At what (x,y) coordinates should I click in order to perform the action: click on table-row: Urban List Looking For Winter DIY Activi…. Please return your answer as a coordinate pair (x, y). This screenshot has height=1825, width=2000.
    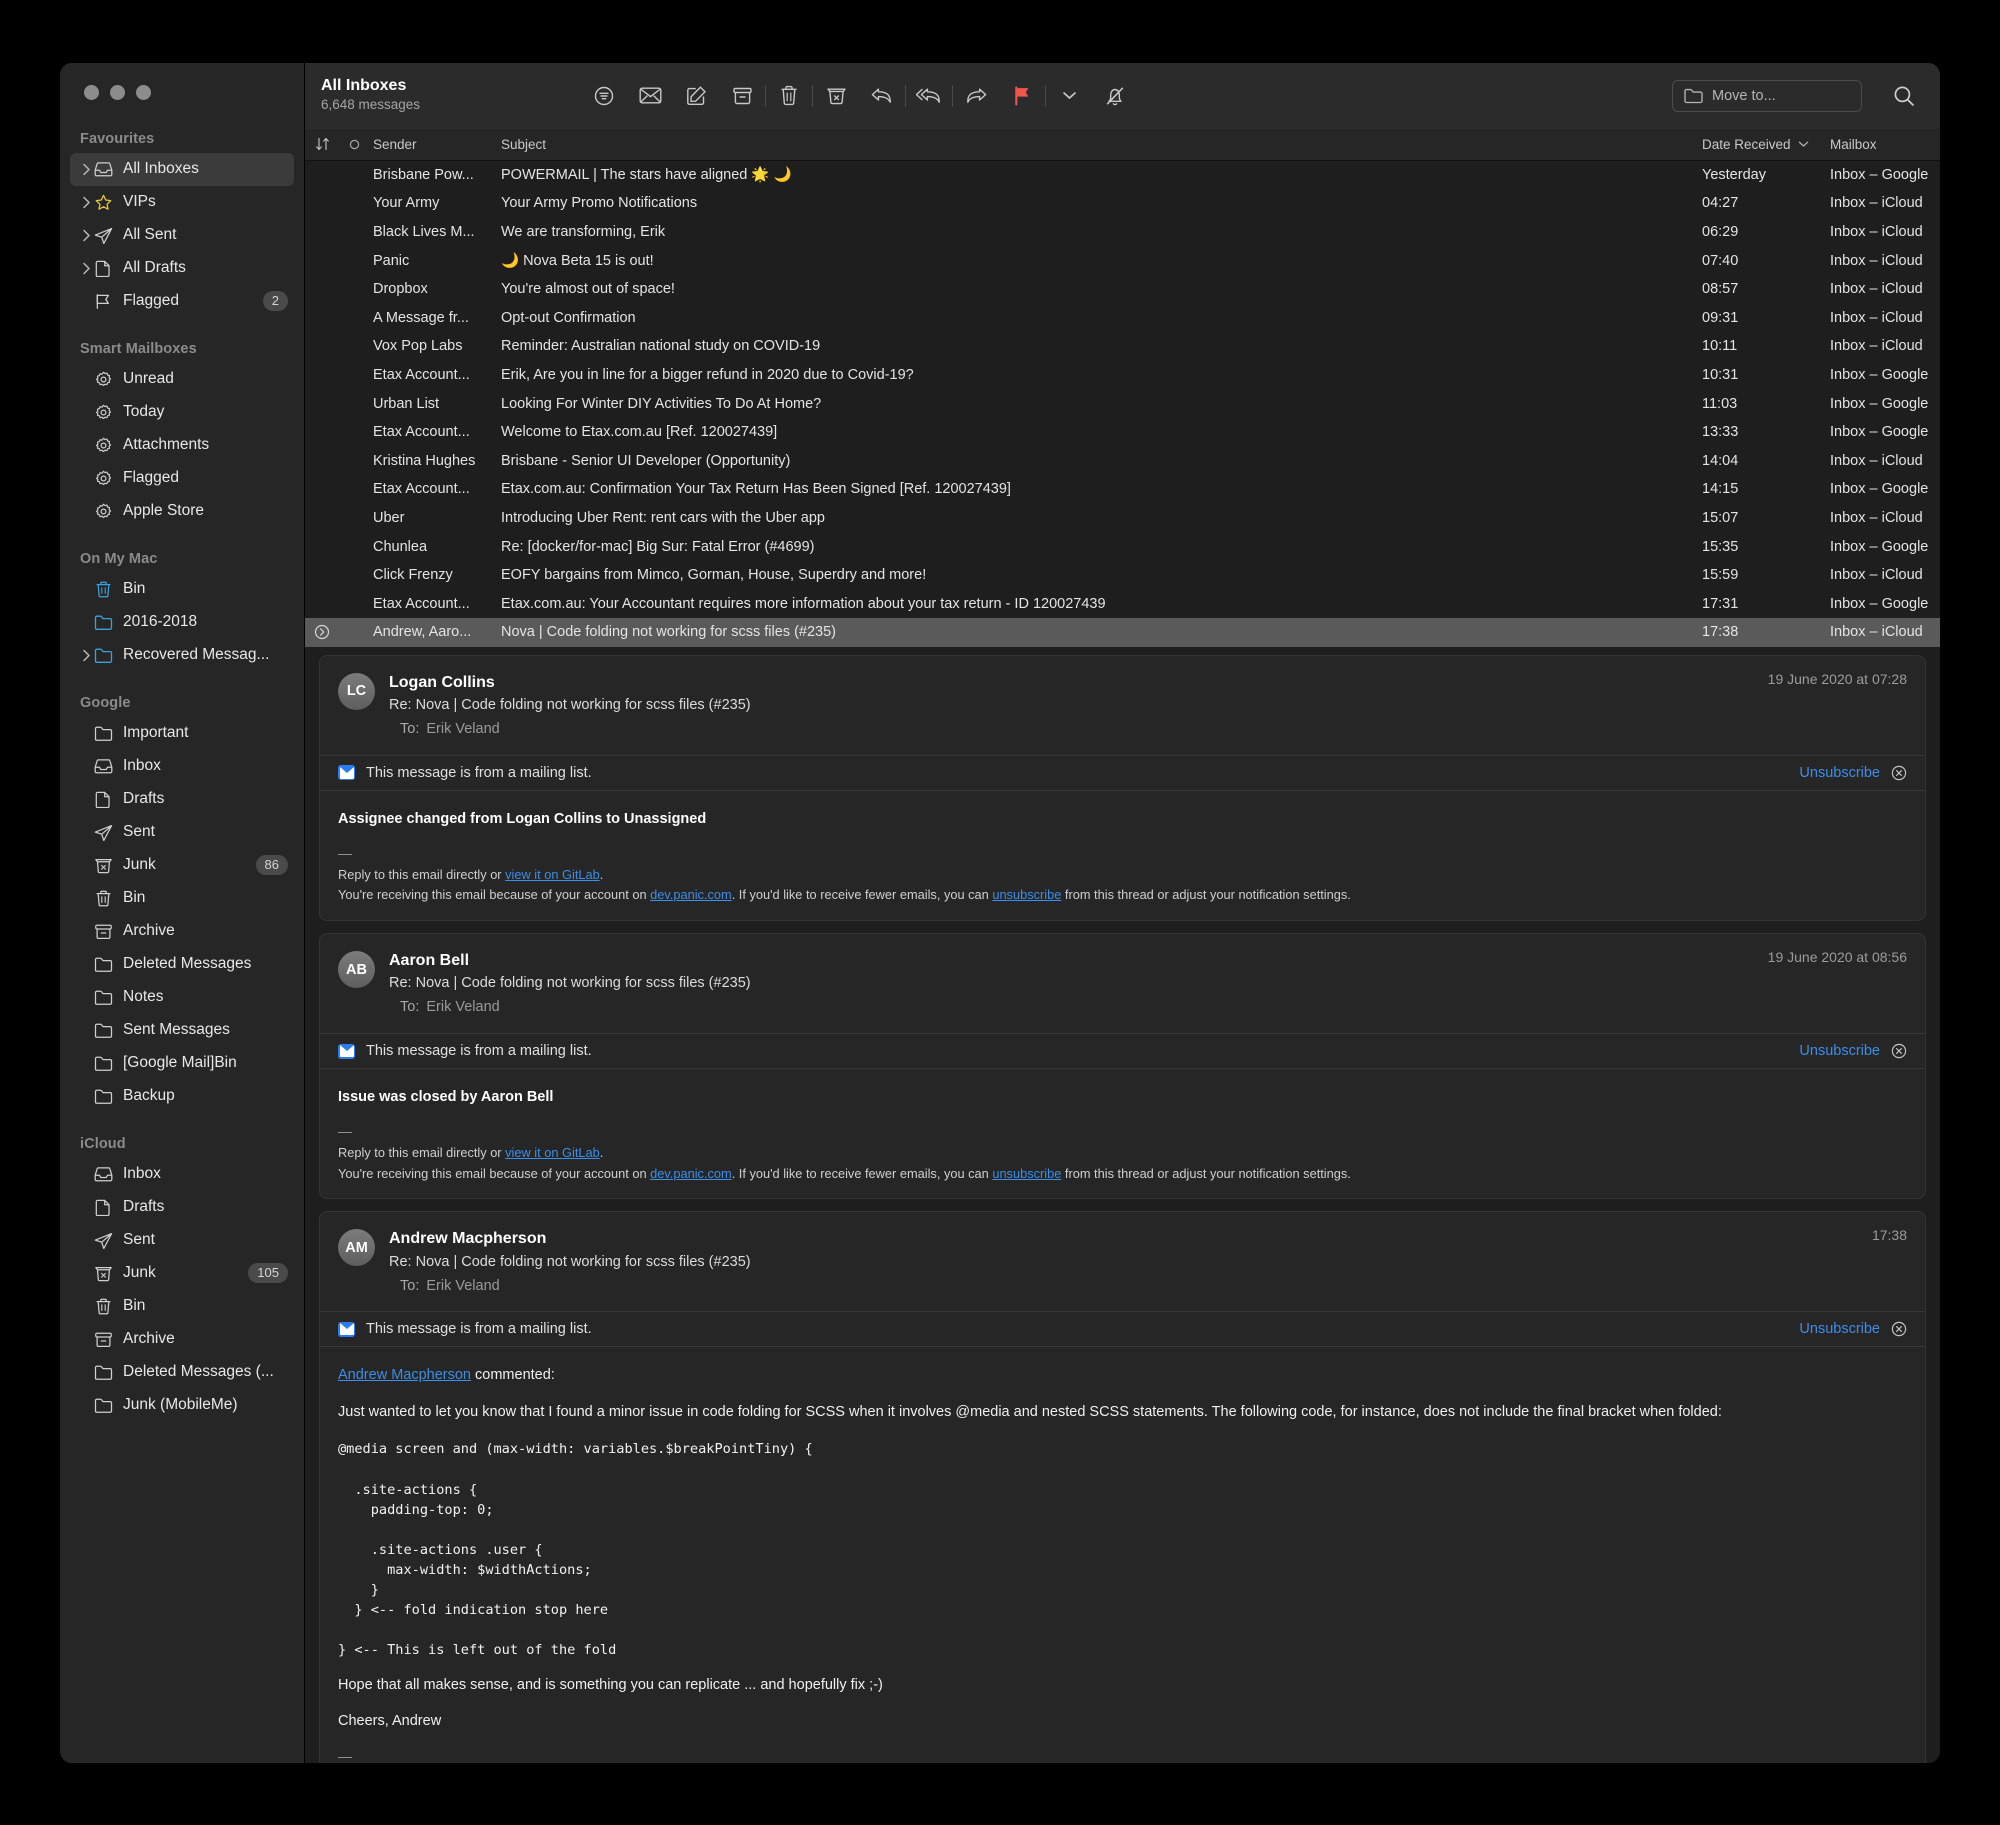
    Looking at the image, I should click on (1122, 403).